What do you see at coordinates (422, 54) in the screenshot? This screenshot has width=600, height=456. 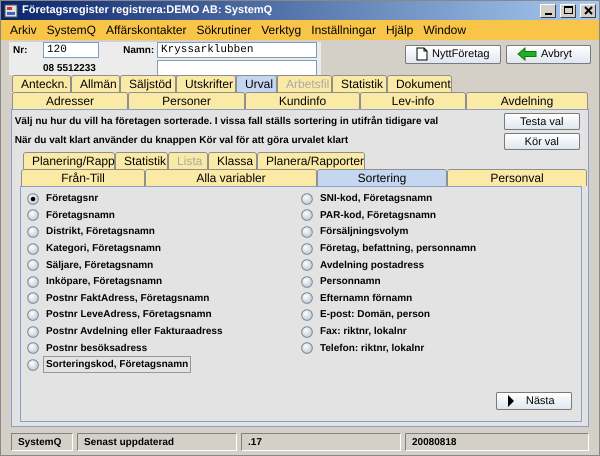 I see `document-icon` at bounding box center [422, 54].